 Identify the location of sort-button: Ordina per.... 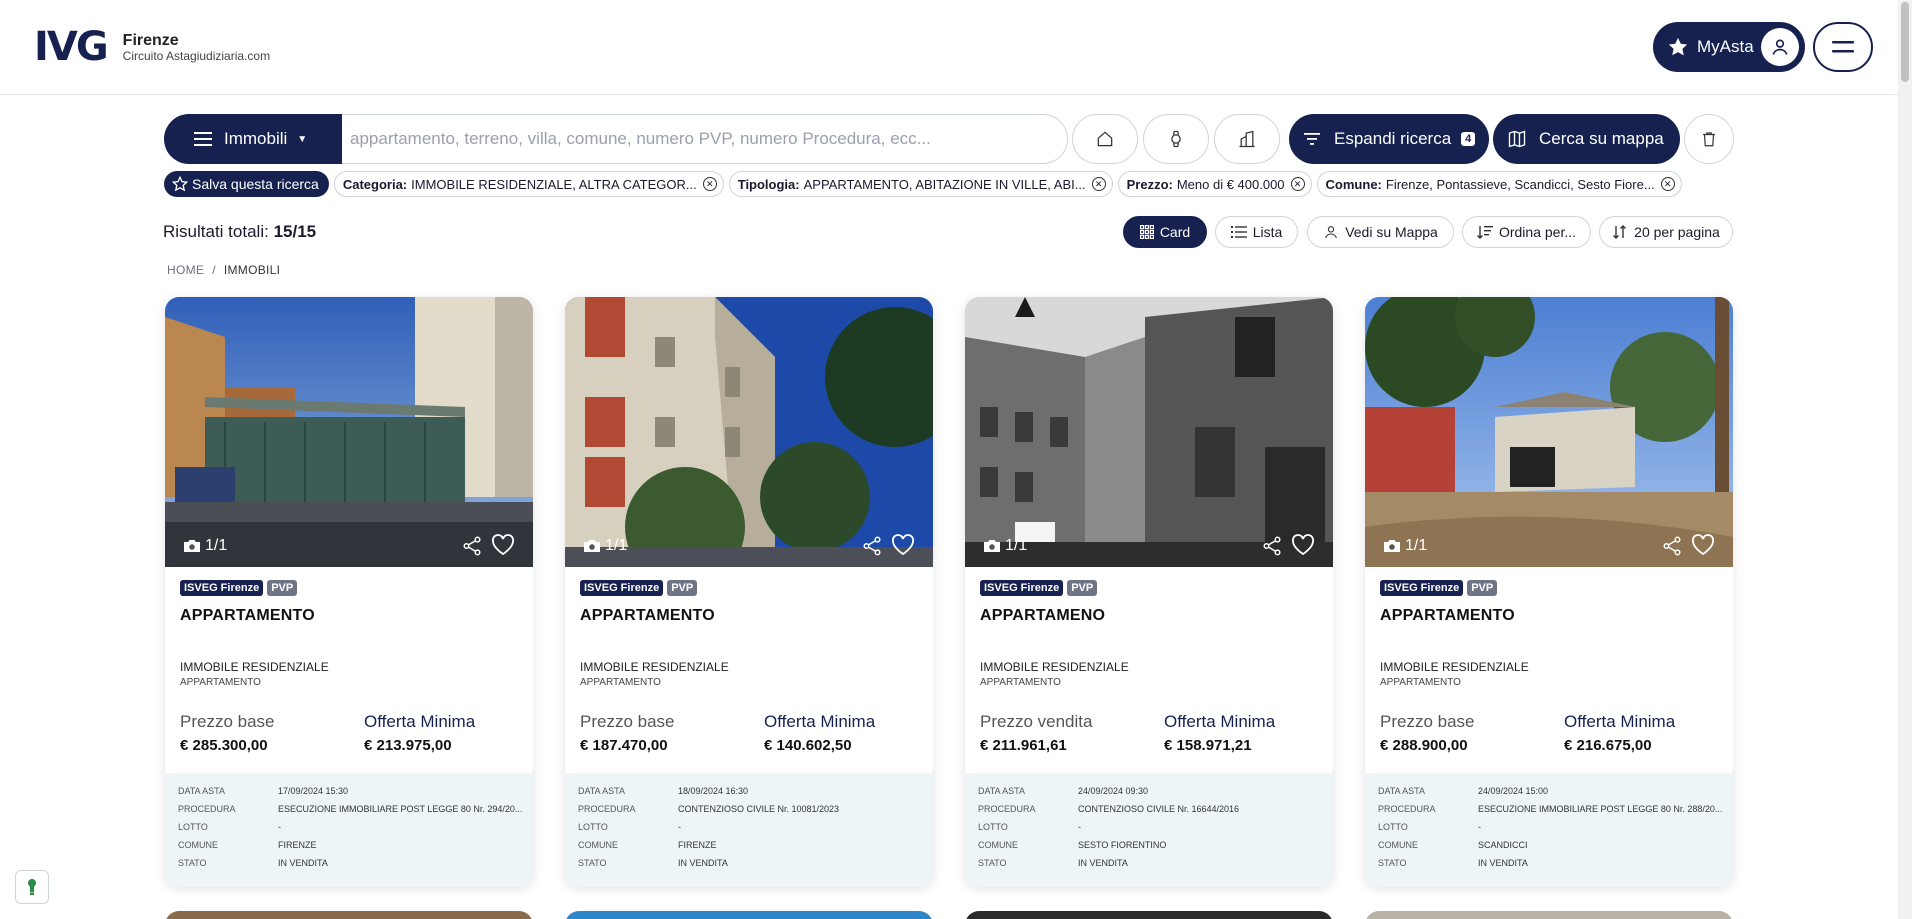
(1526, 232).